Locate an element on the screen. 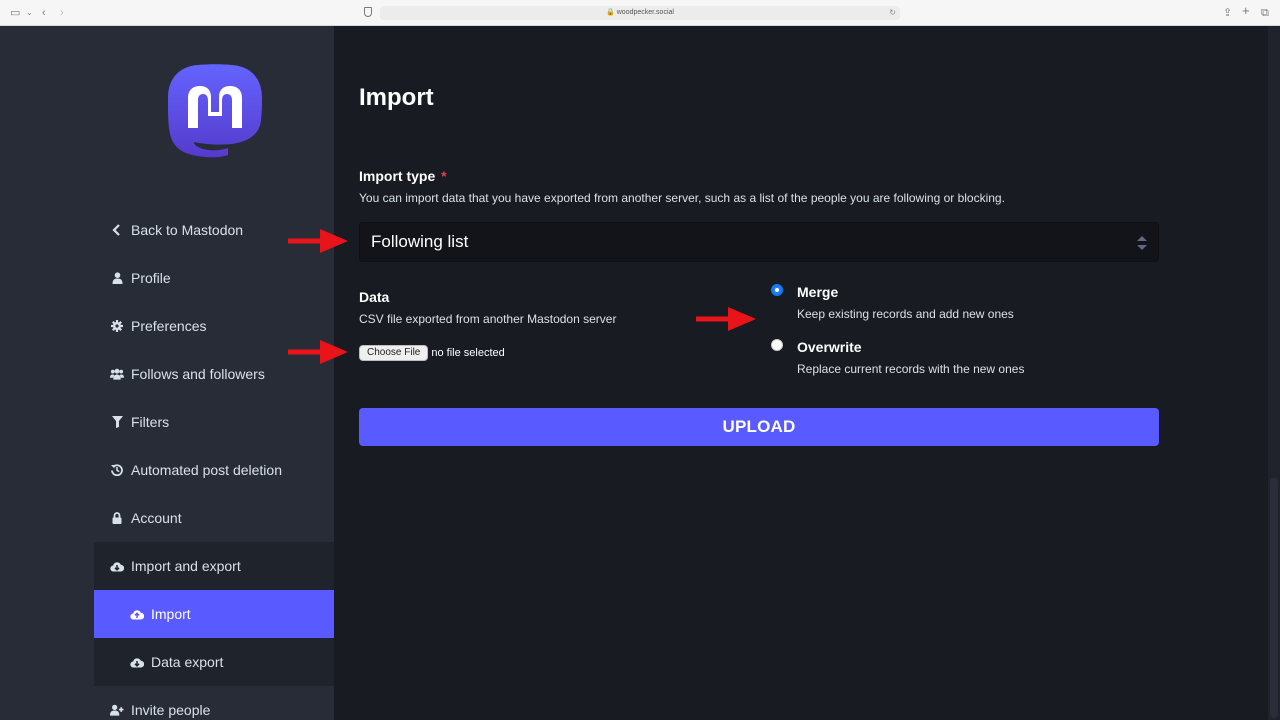  new-tab-icon: + is located at coordinates (1246, 11).